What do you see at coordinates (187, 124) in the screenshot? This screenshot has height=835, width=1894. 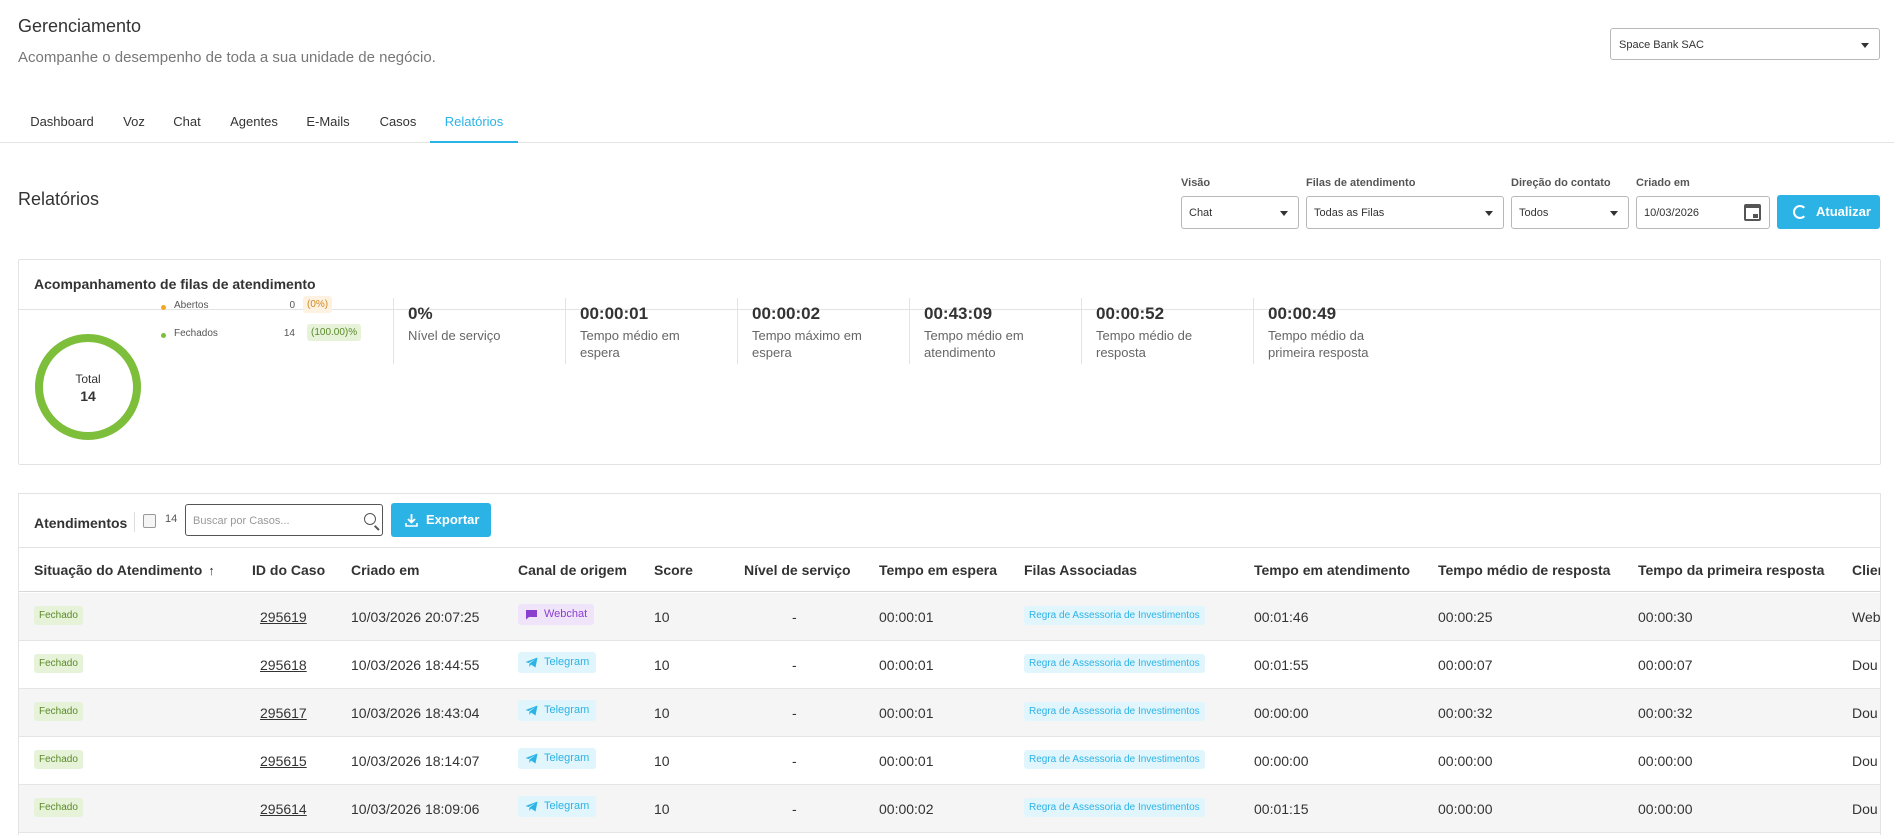 I see `tab-chat: Chat` at bounding box center [187, 124].